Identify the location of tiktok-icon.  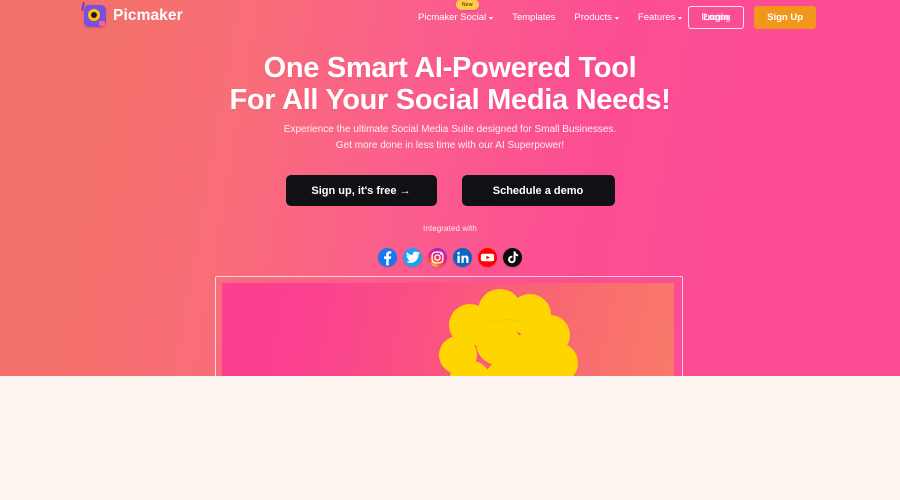
(512, 257).